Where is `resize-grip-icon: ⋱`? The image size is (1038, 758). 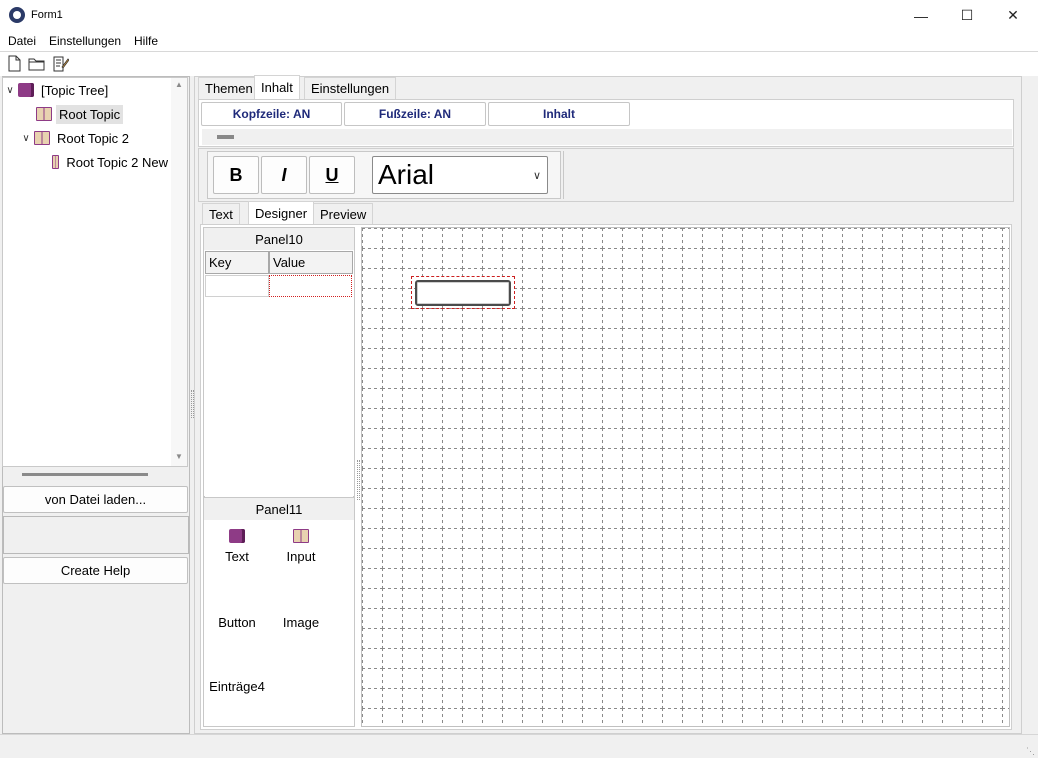
resize-grip-icon: ⋱ is located at coordinates (1030, 751).